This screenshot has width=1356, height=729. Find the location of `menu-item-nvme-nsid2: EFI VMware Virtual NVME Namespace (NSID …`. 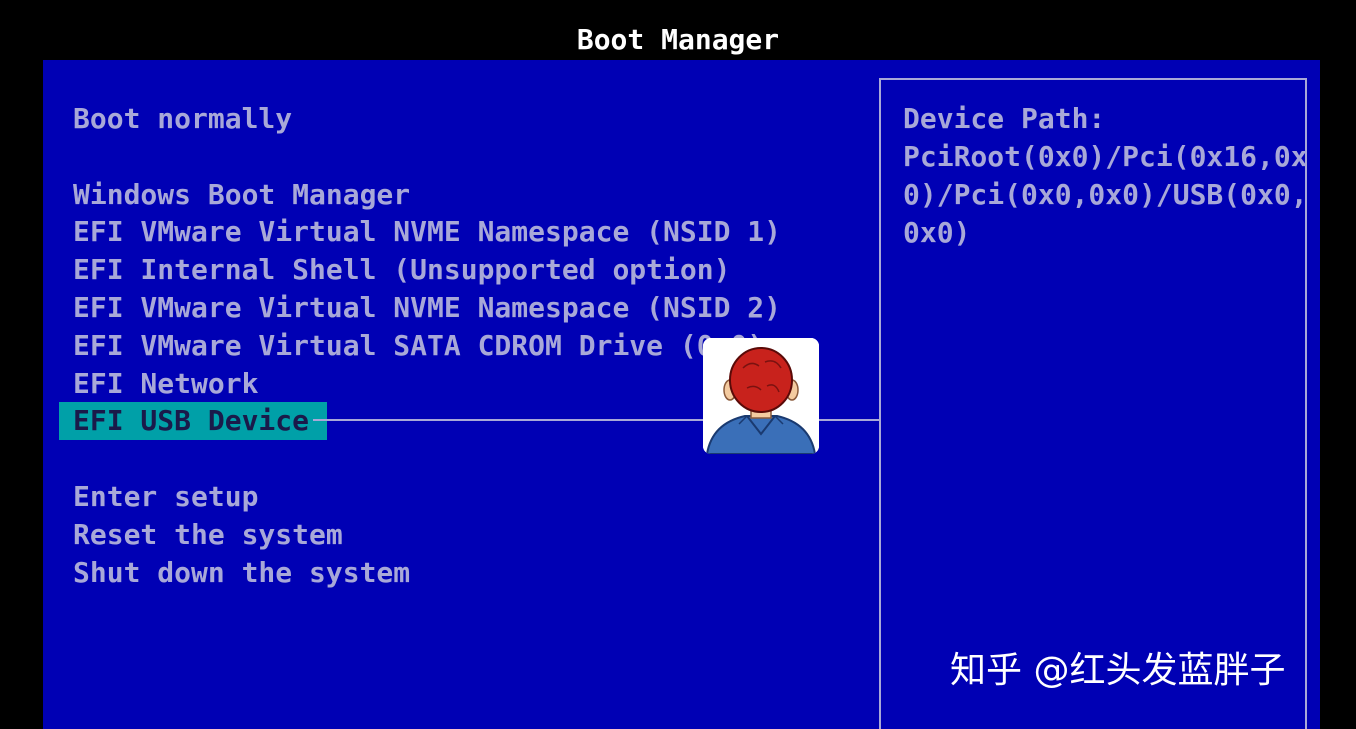

menu-item-nvme-nsid2: EFI VMware Virtual NVME Namespace (NSID … is located at coordinates (427, 308).